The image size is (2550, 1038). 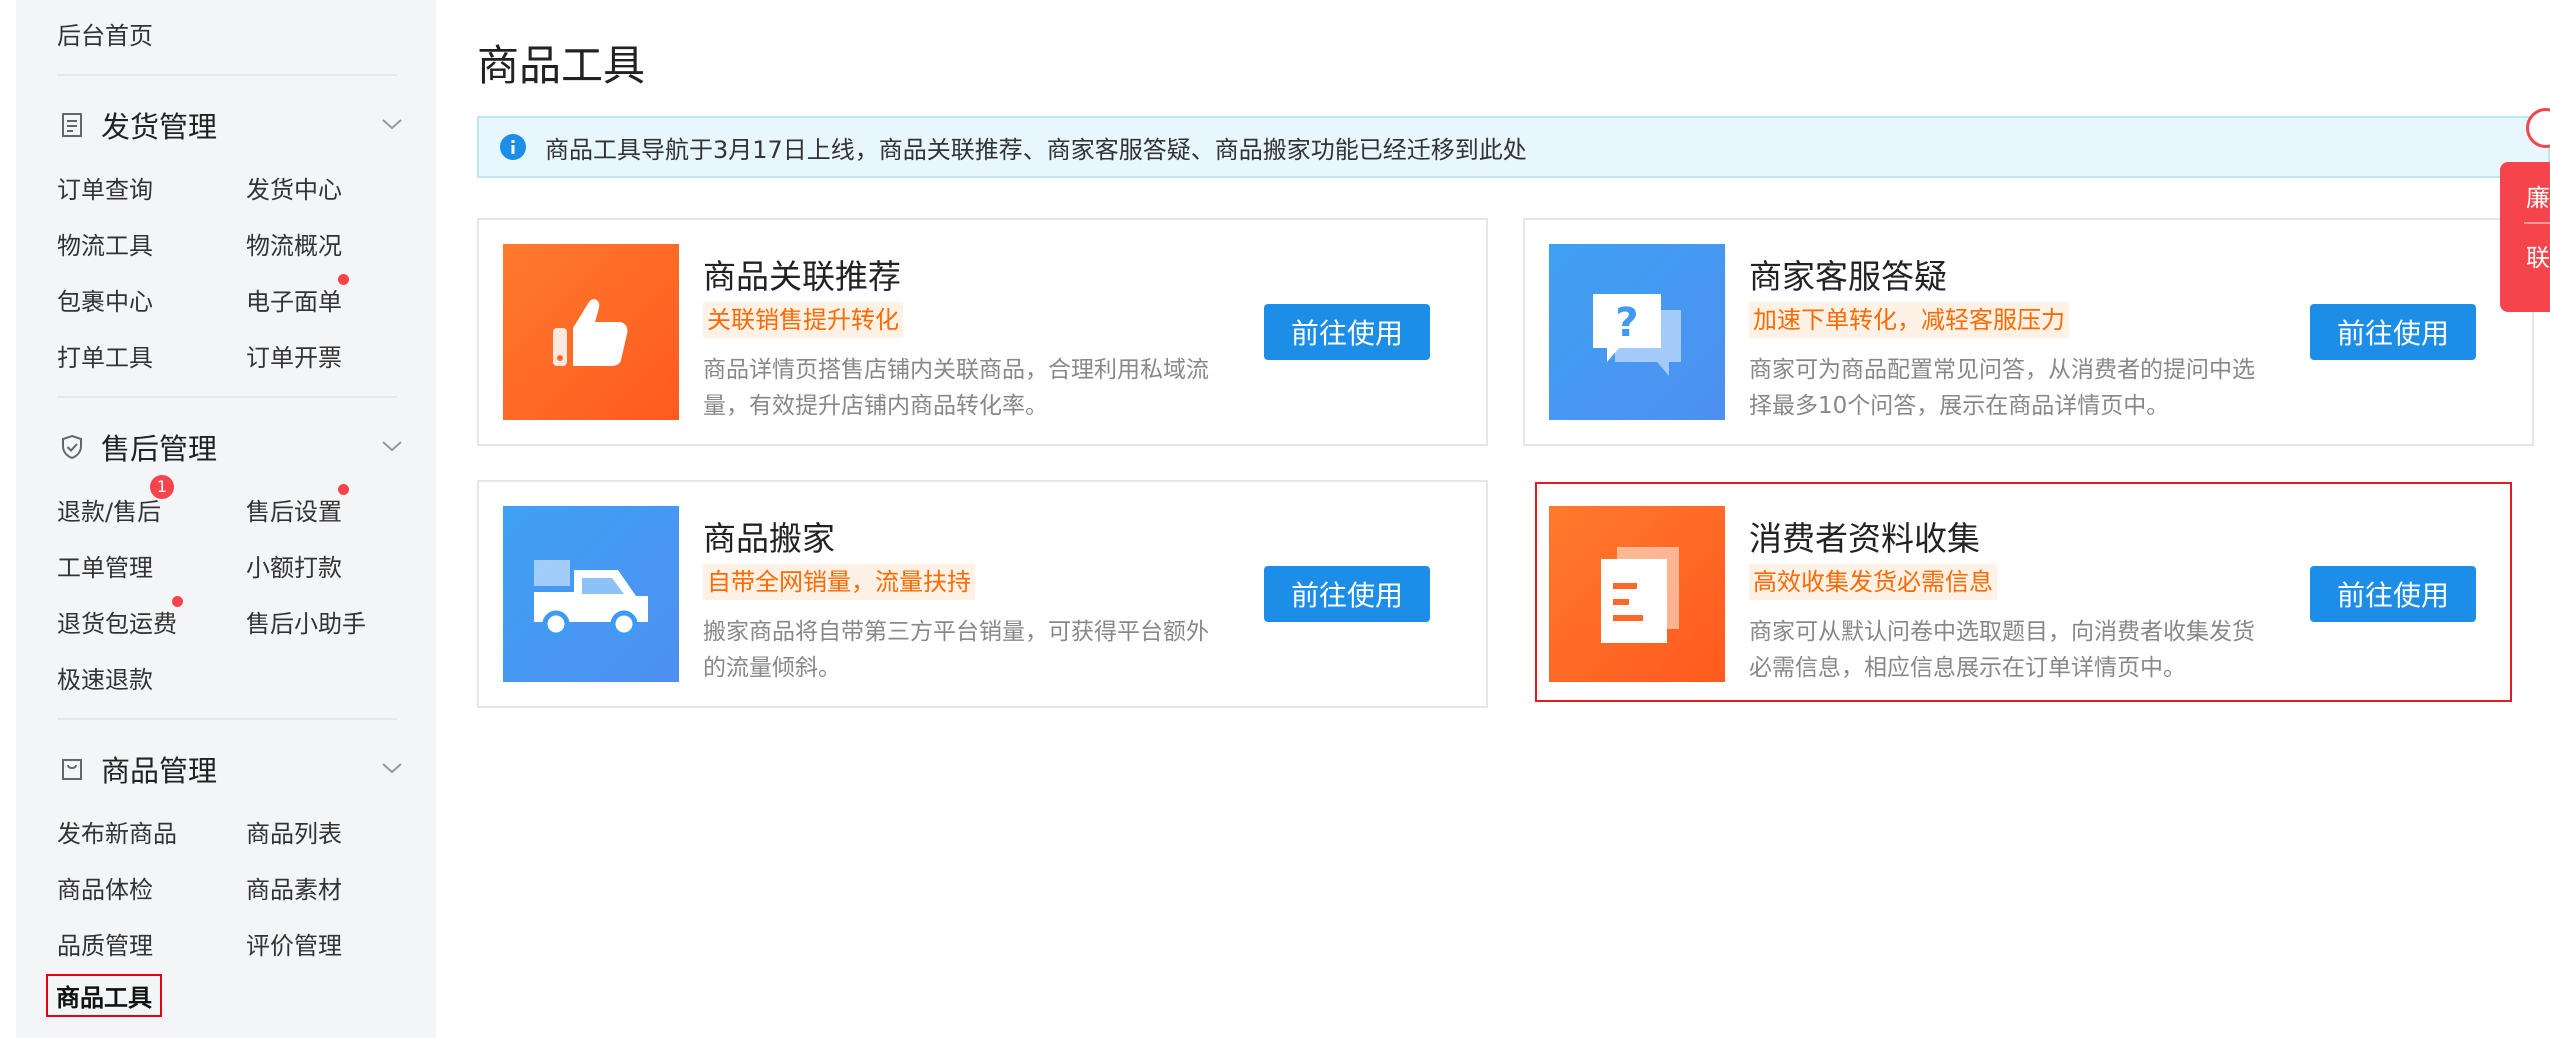 What do you see at coordinates (306, 621) in the screenshot?
I see `sidebar-item-aftersales-assistant: 售后小助手` at bounding box center [306, 621].